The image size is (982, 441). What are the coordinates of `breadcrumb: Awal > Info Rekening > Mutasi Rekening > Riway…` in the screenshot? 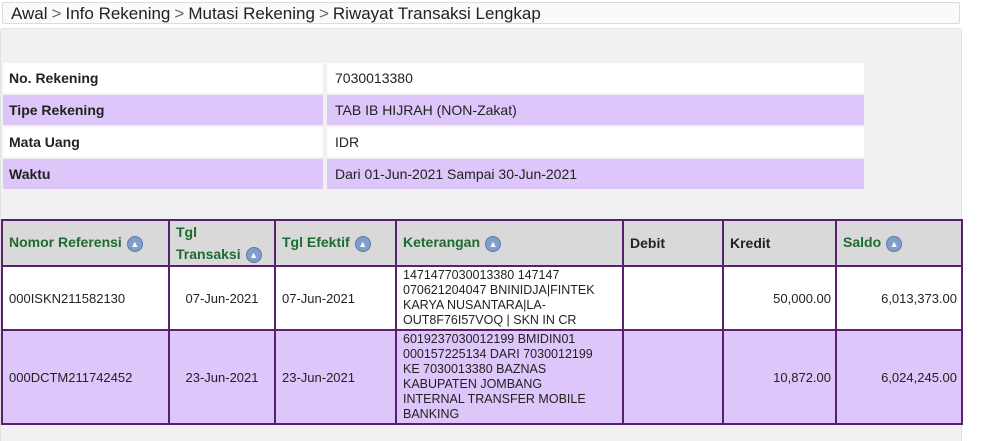 It's located at (481, 13).